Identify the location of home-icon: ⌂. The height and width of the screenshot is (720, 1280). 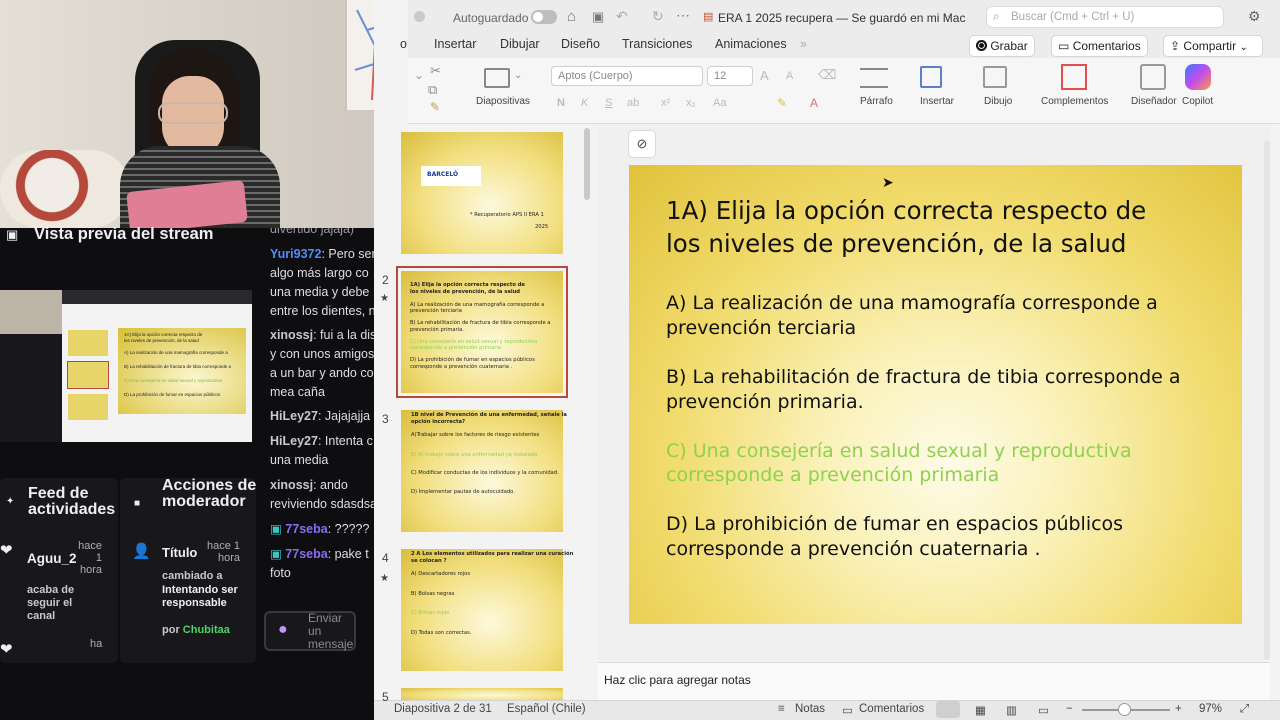
(571, 16).